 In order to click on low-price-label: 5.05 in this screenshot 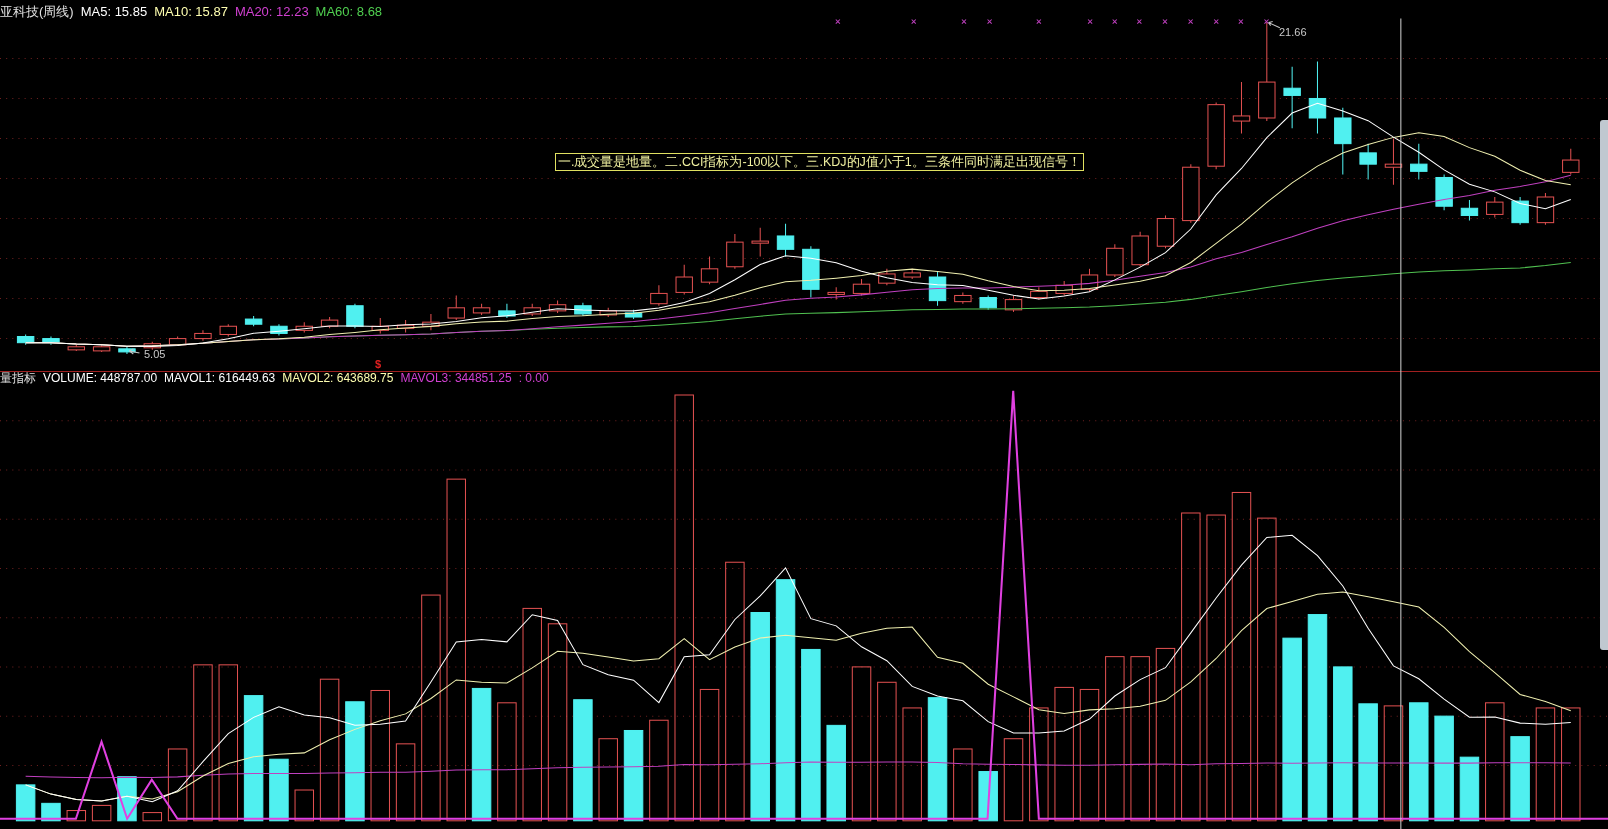, I will do `click(155, 354)`.